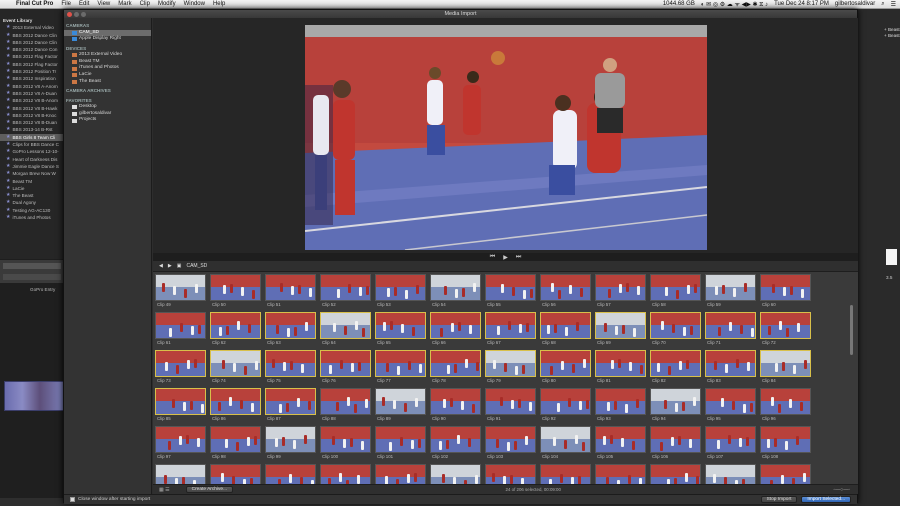  What do you see at coordinates (34, 4) in the screenshot?
I see `menu-app-name: Final Cut Pro` at bounding box center [34, 4].